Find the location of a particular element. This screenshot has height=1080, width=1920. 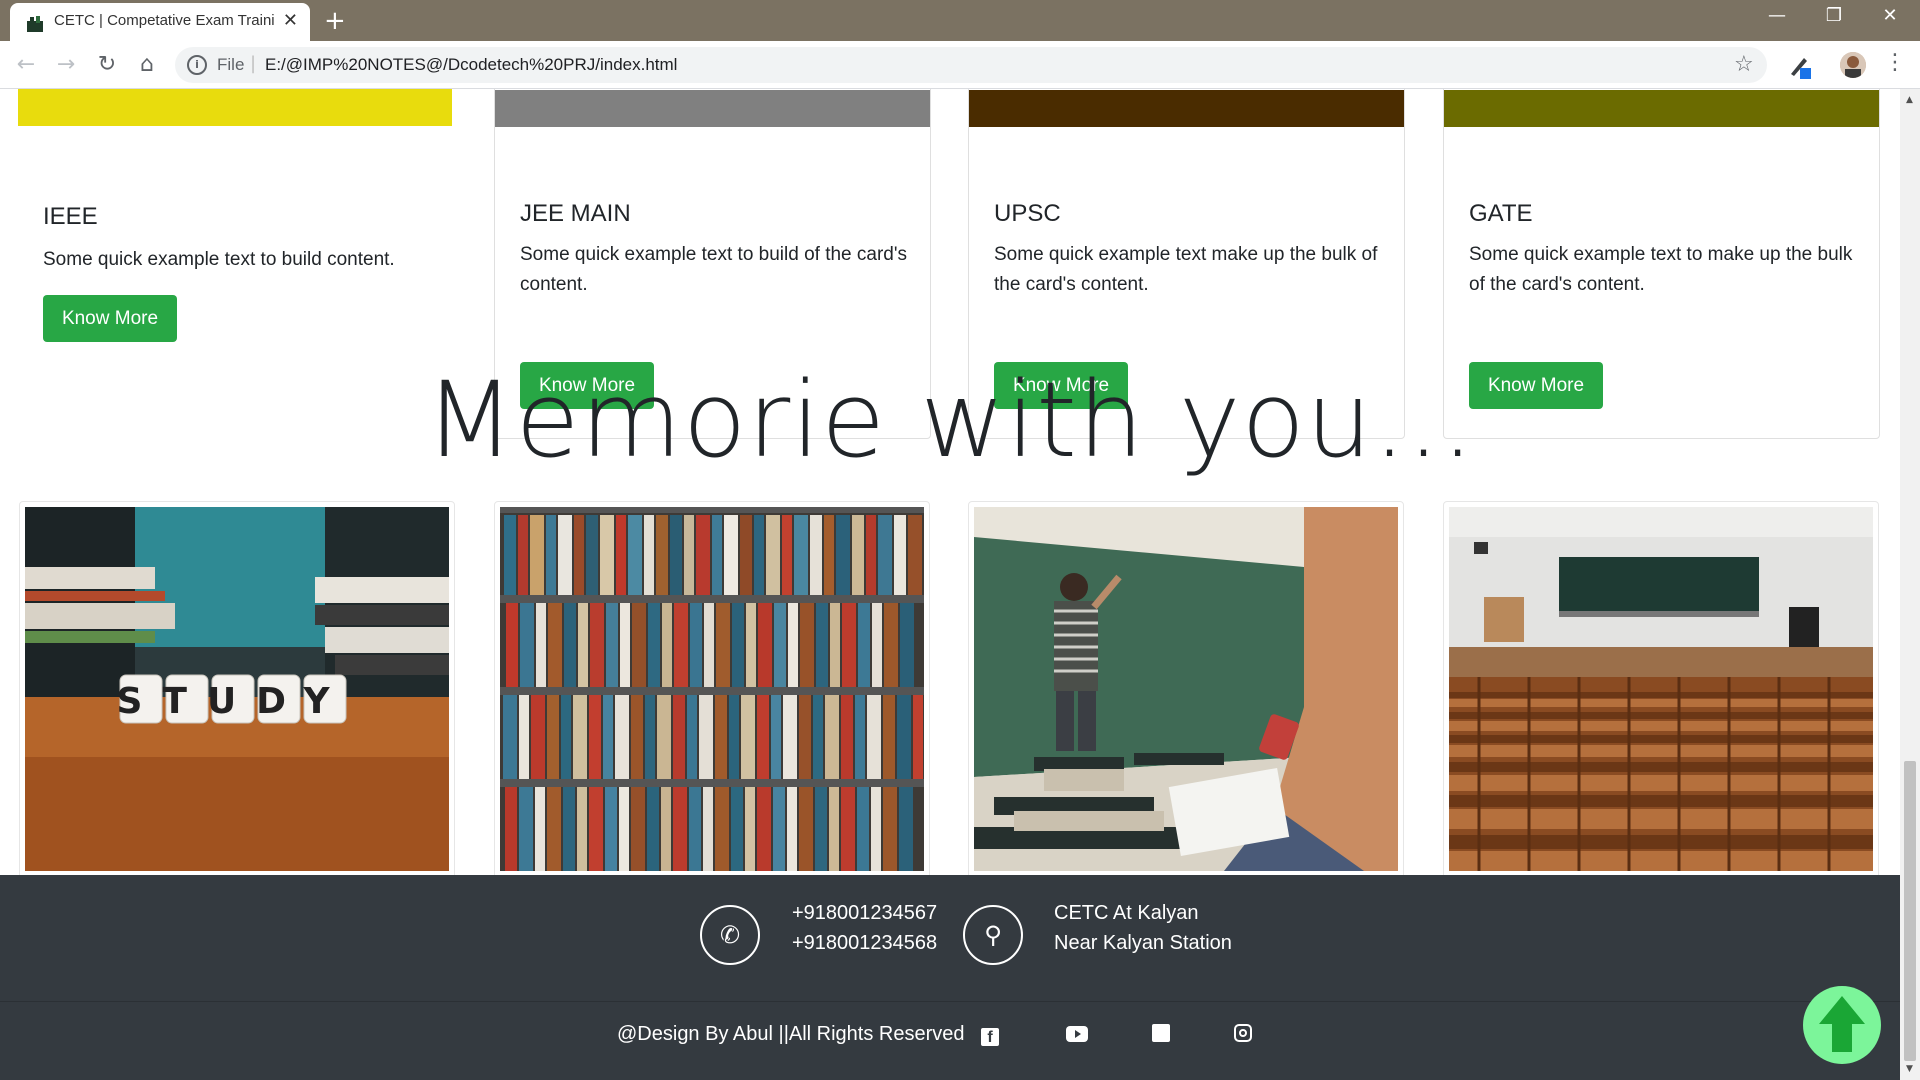

tab-title: CETC | Competative Exam Training is located at coordinates (164, 20).